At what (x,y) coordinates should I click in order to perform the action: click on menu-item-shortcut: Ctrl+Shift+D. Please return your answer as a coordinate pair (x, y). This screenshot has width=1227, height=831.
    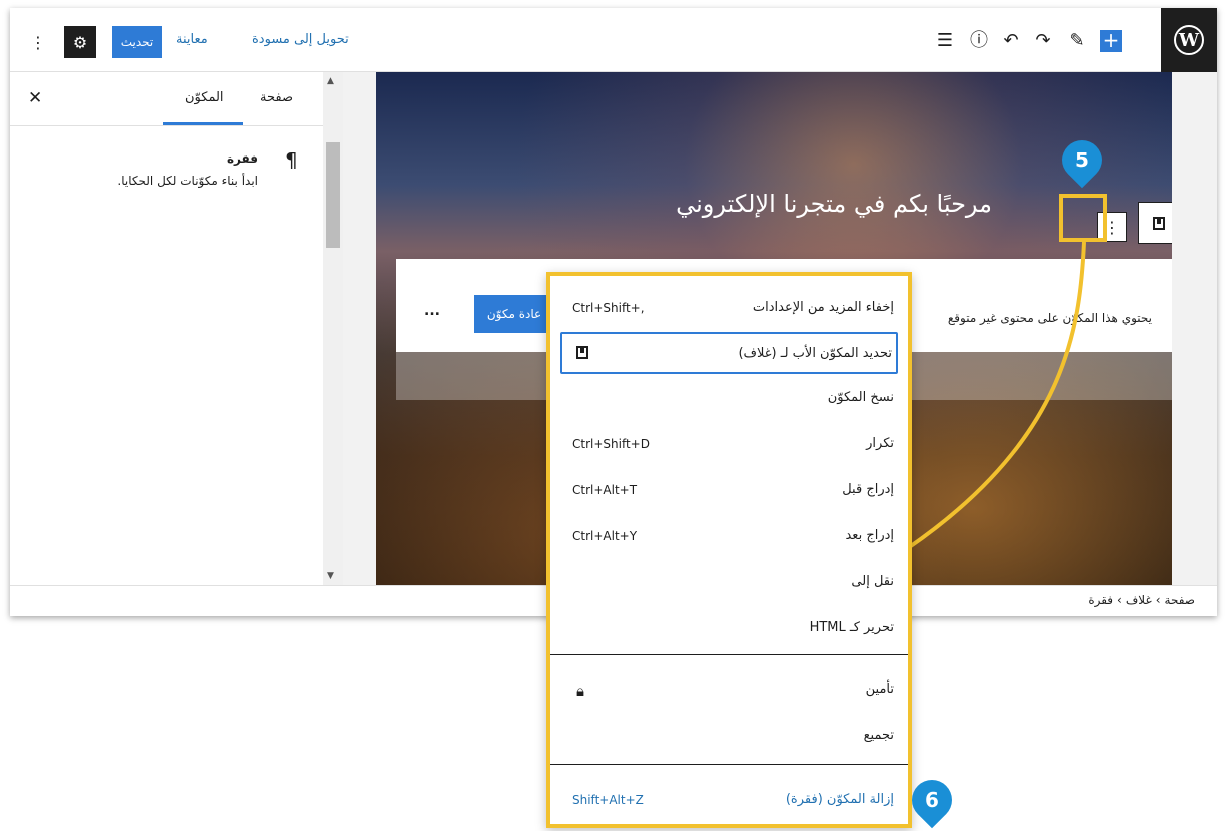
    Looking at the image, I should click on (611, 444).